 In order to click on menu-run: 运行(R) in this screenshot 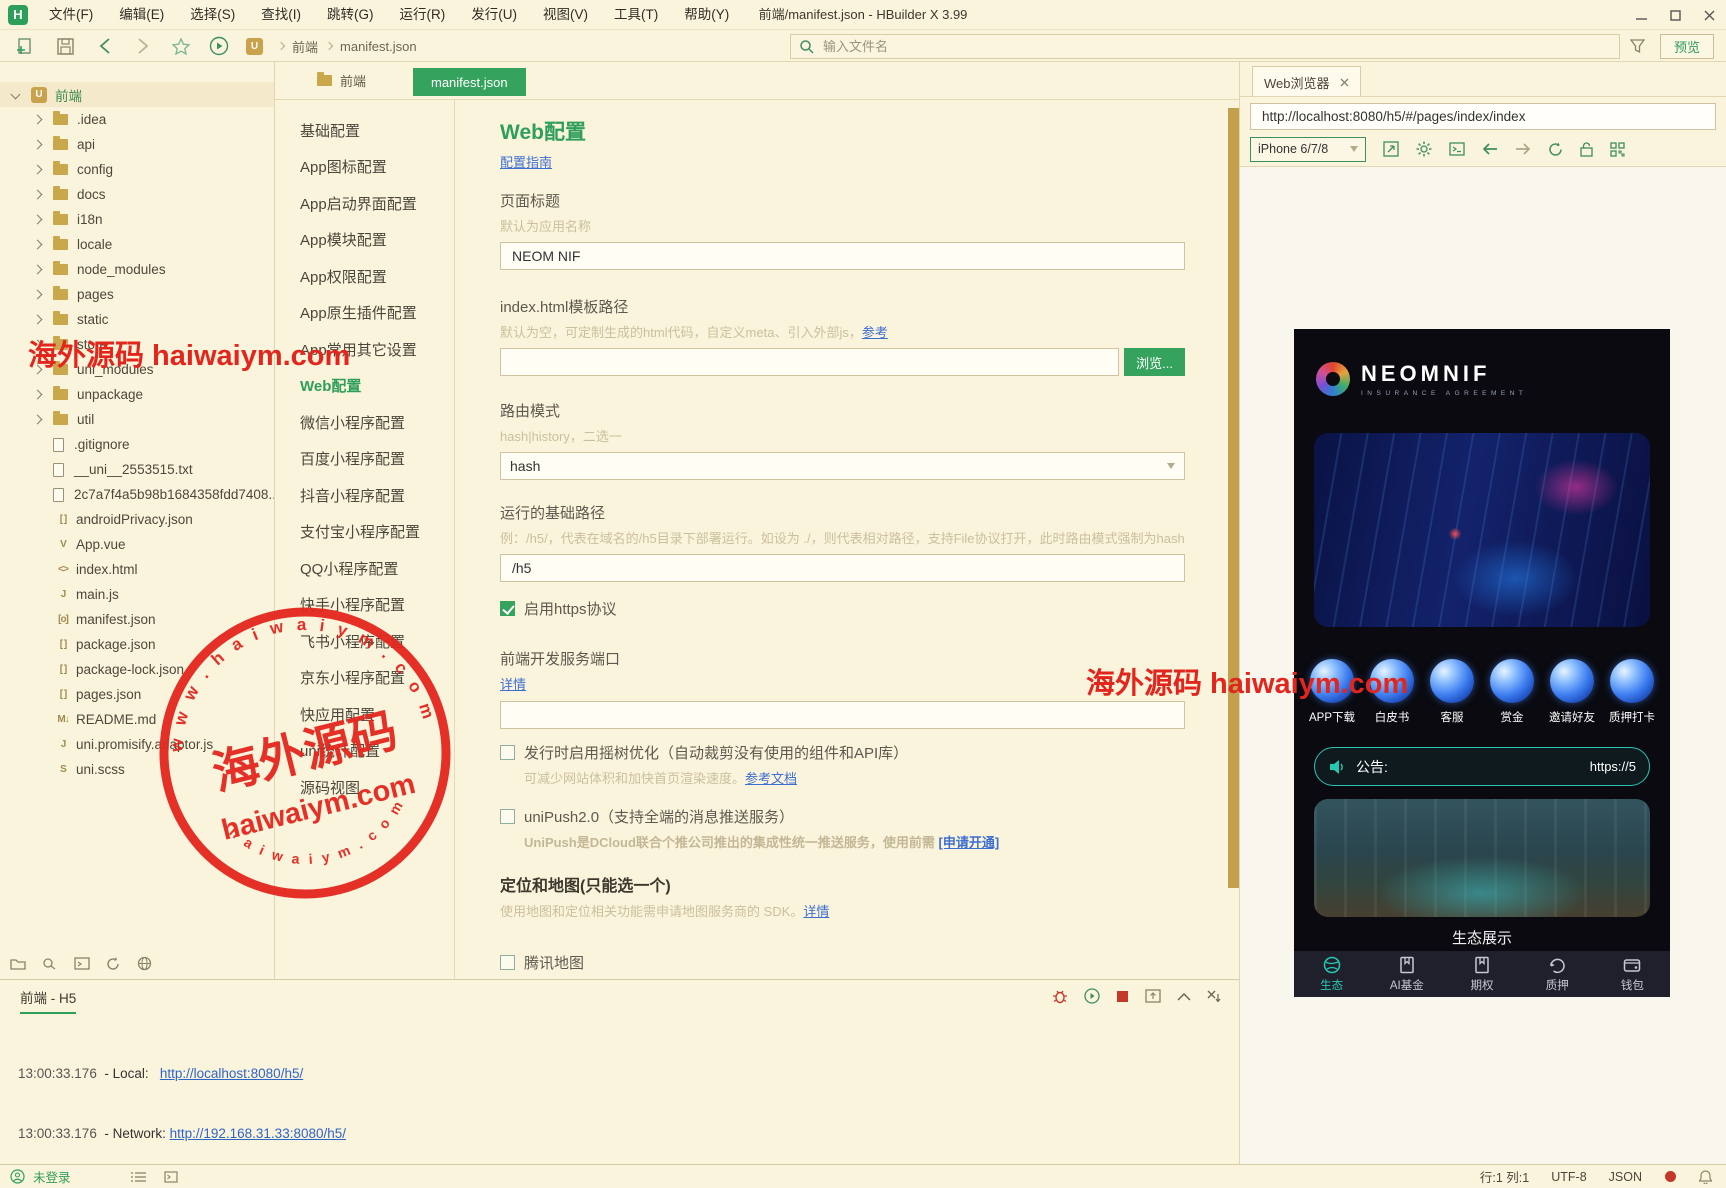, I will do `click(423, 15)`.